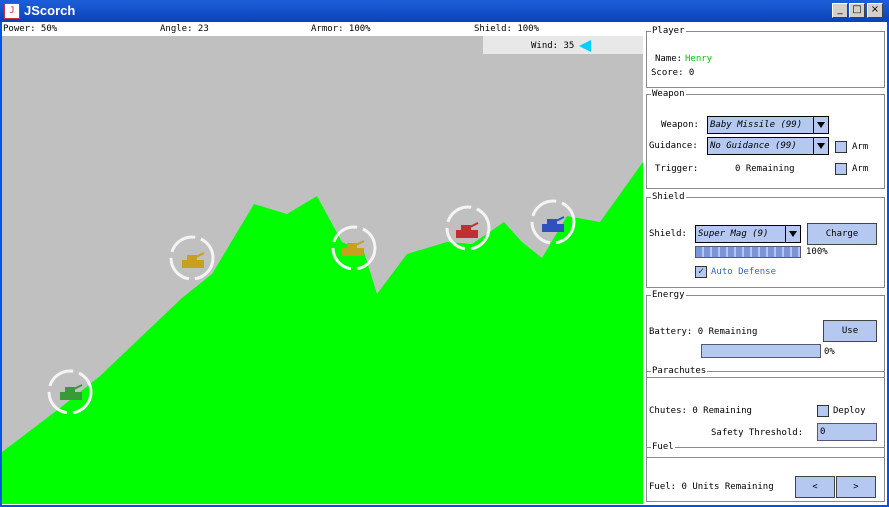 The image size is (889, 507). Describe the element at coordinates (711, 487) in the screenshot. I see `fuel-label: Fuel: 0 Units Remaining` at that location.